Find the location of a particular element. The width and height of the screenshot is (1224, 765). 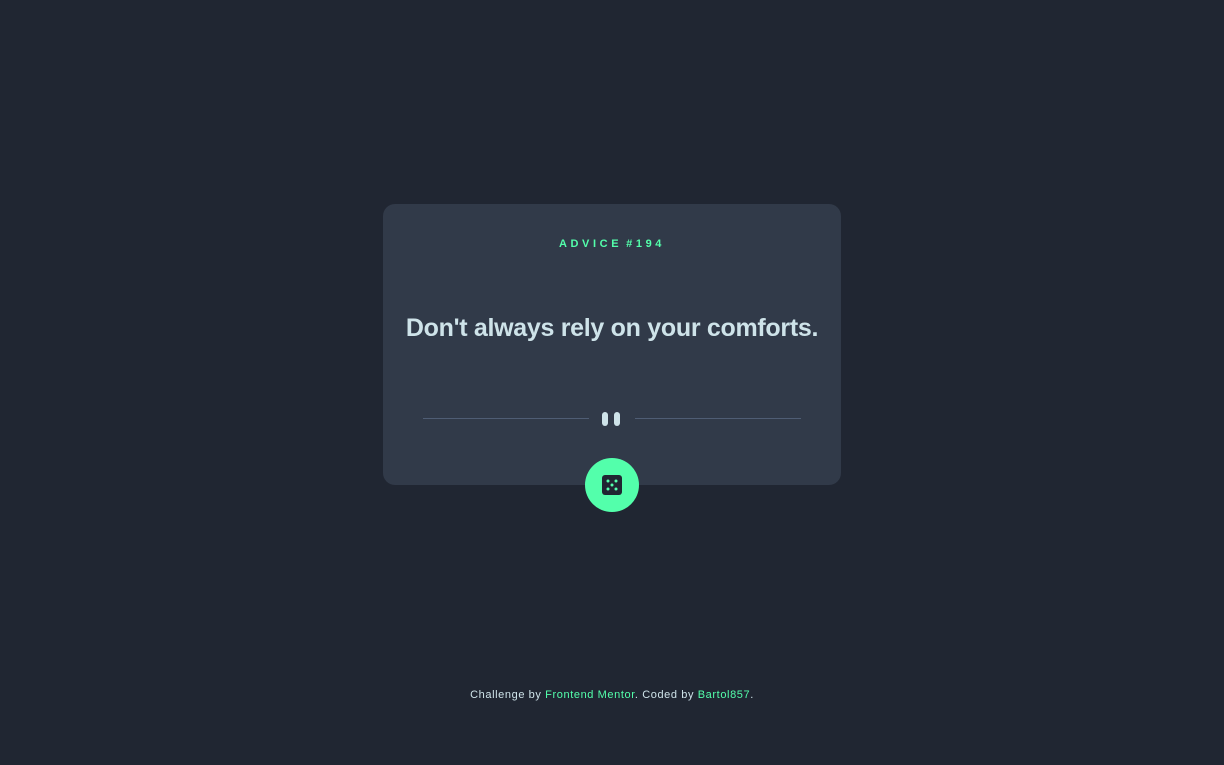

pause-icon is located at coordinates (612, 419).